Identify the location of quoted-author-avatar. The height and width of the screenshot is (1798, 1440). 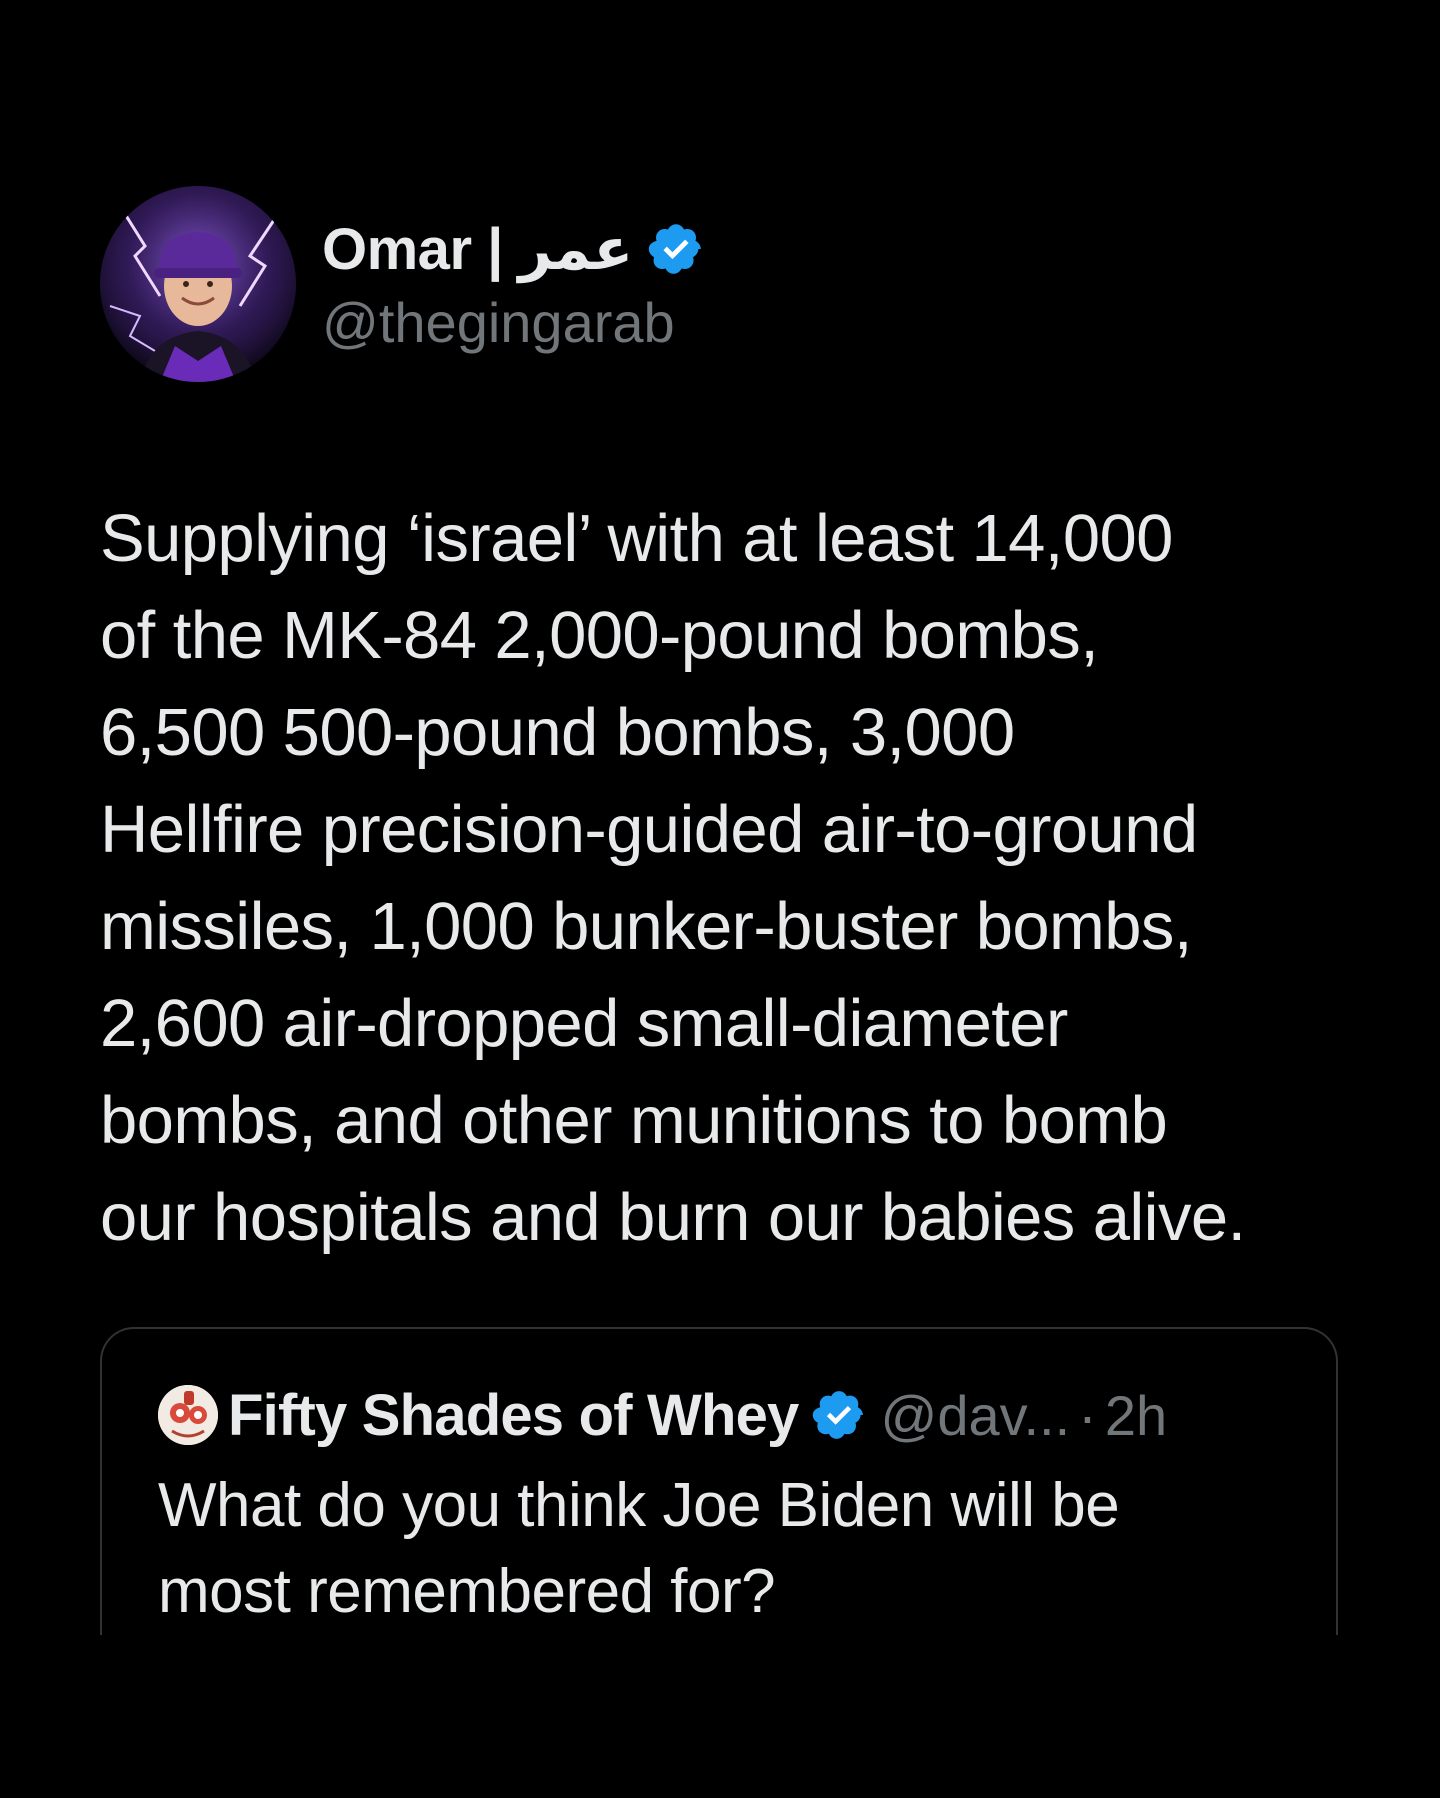
(188, 1415).